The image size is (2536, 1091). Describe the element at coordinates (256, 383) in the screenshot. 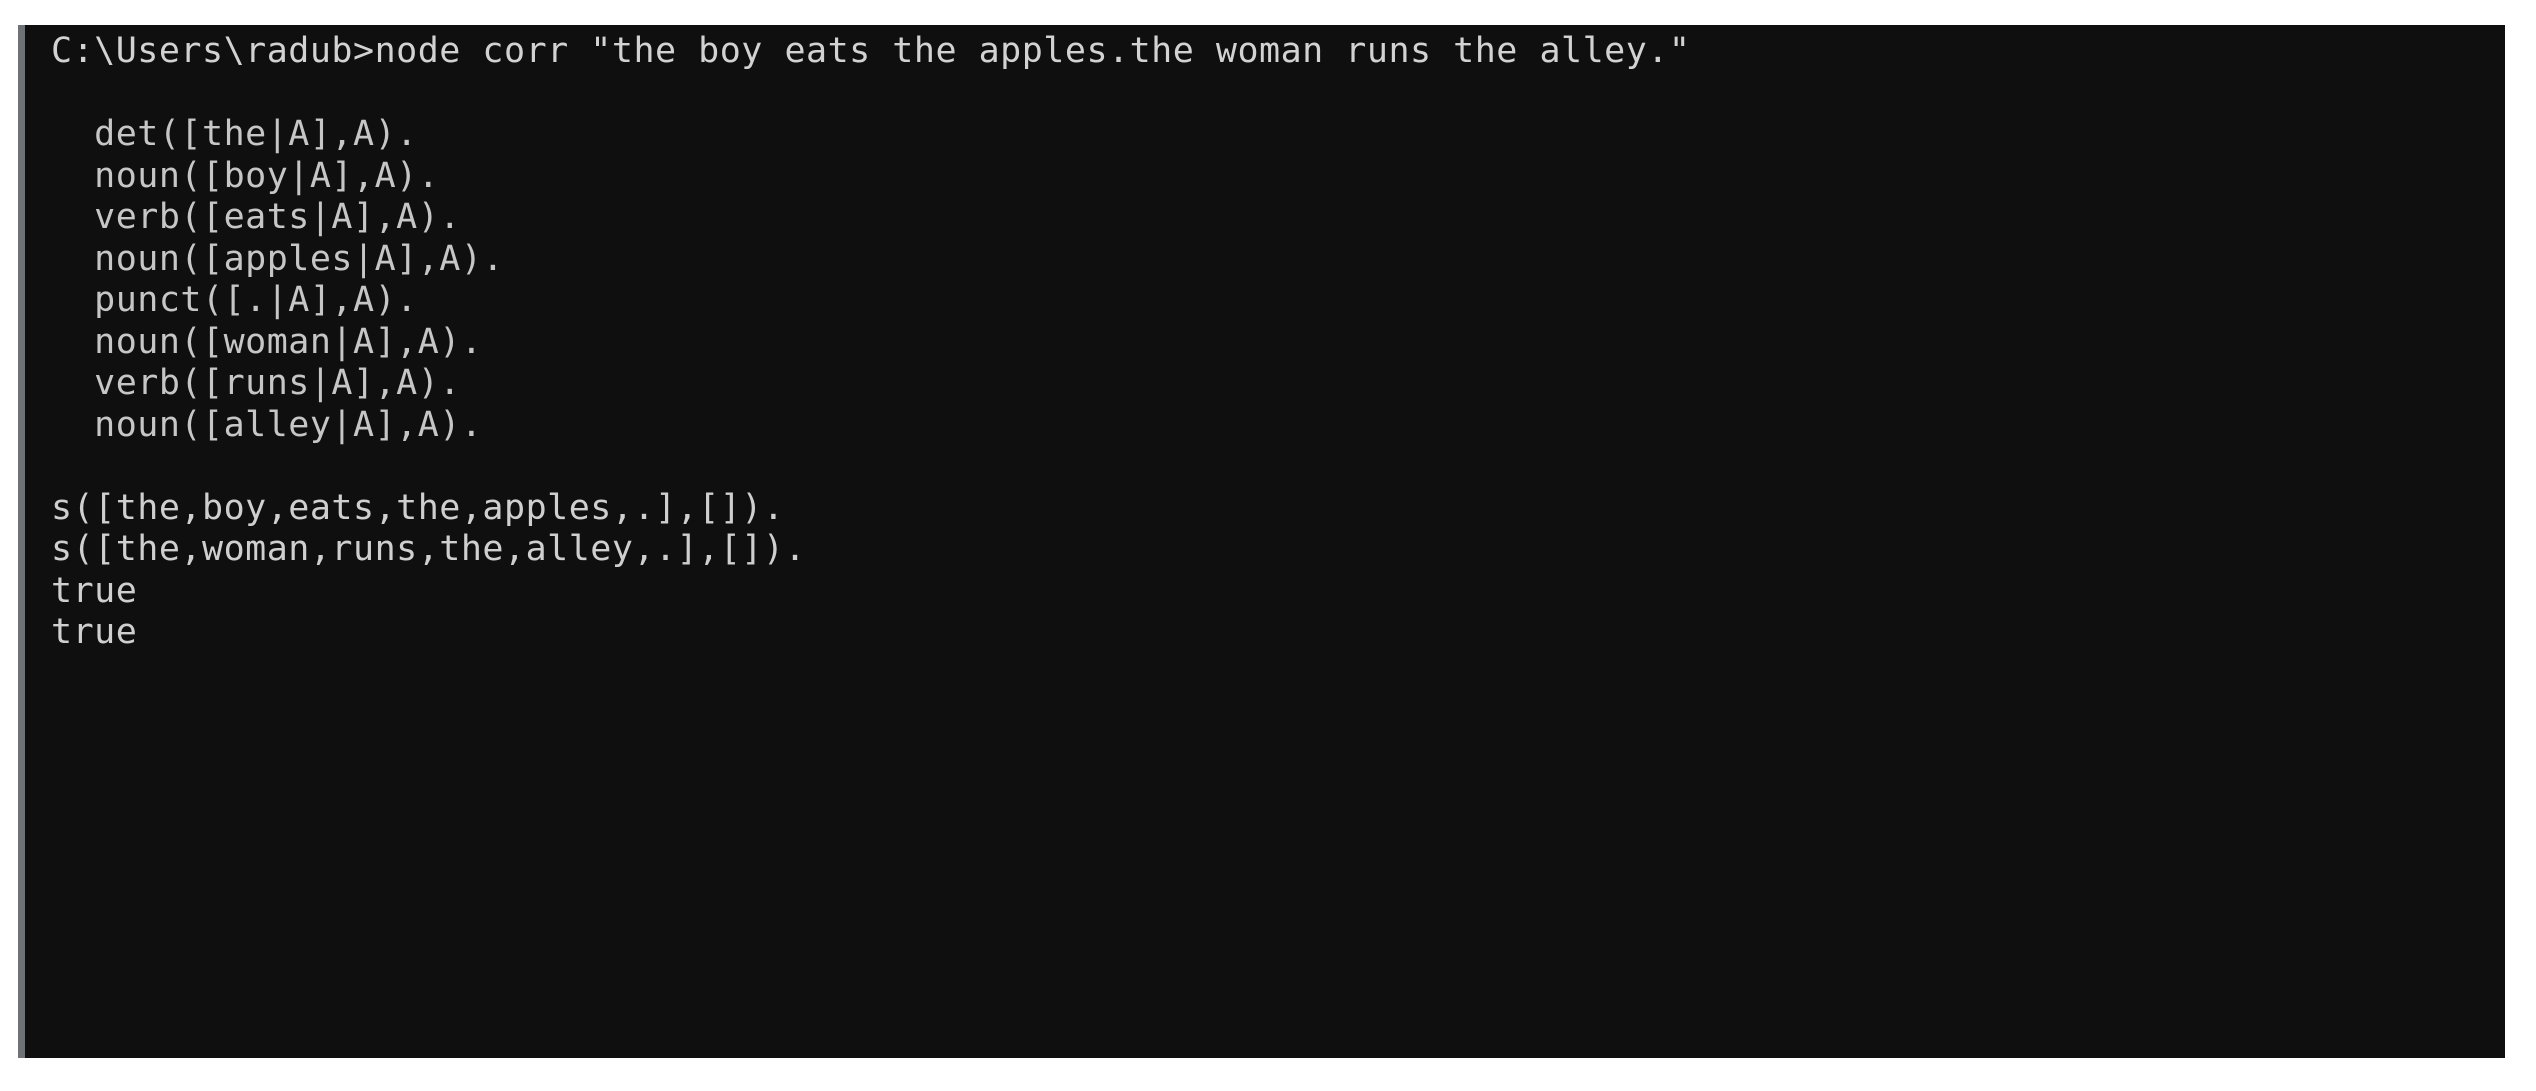

I see `console-fact-verb-runs: verb([runs|A],A).` at that location.